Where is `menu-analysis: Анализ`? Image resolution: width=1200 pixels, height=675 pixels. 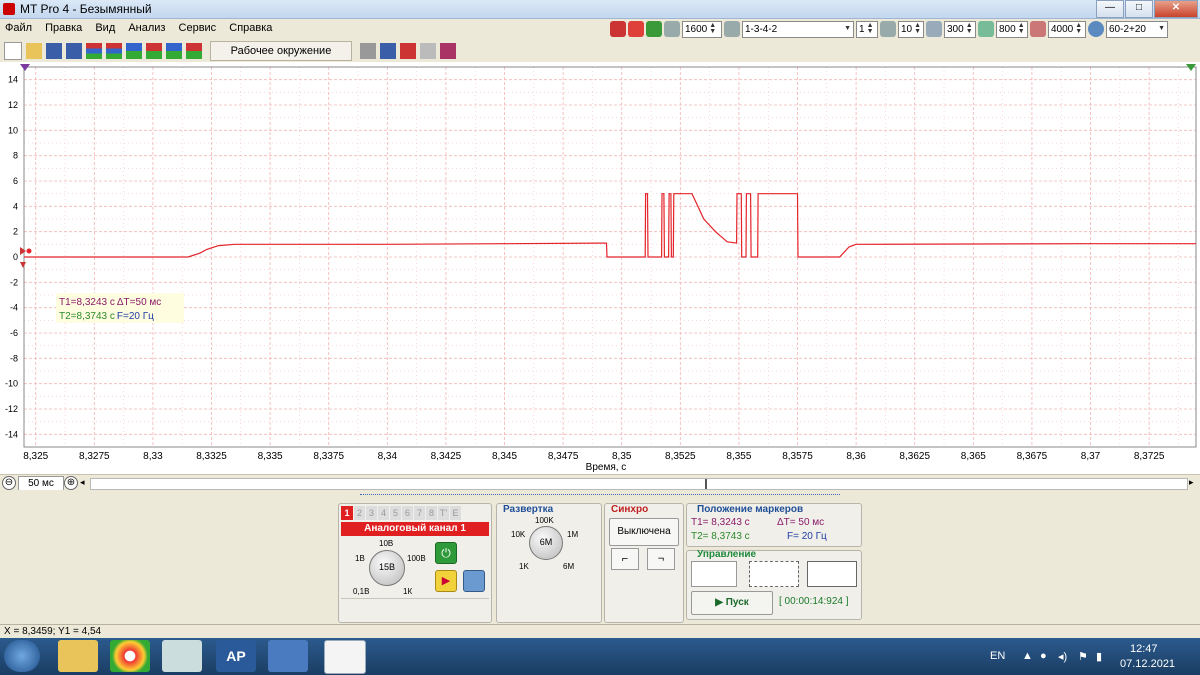
menu-analysis: Анализ is located at coordinates (146, 26).